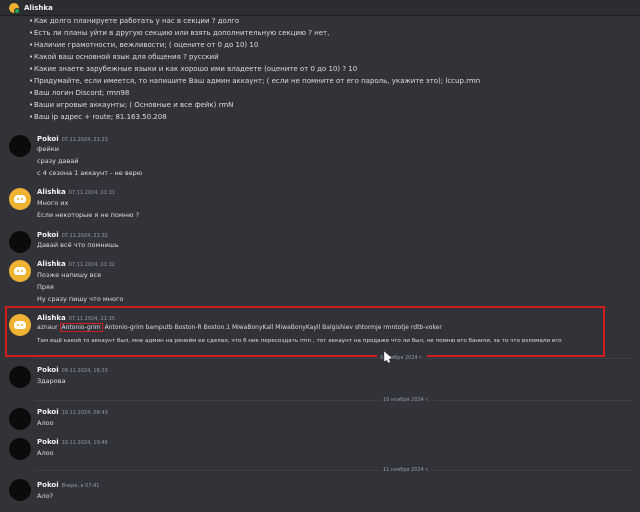  I want to click on message-text: с 4 сезона 1 аккаунт - не верю, so click(90, 173).